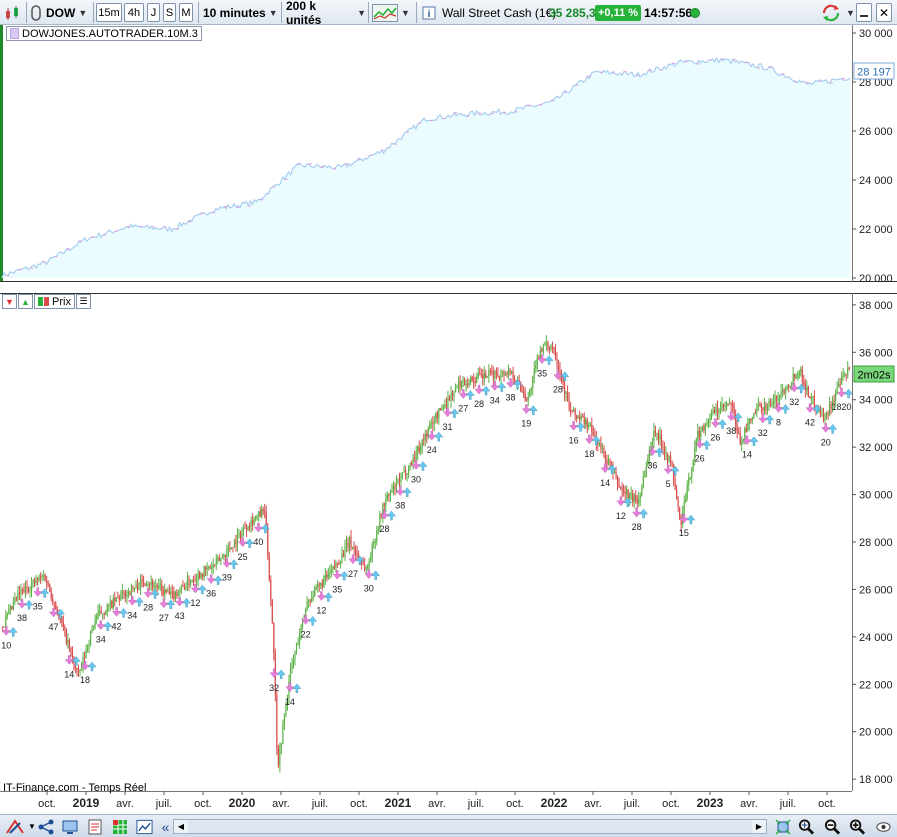  I want to click on indicator-legend: DOWJONES.AUTOTRADER.10M.3, so click(104, 33).